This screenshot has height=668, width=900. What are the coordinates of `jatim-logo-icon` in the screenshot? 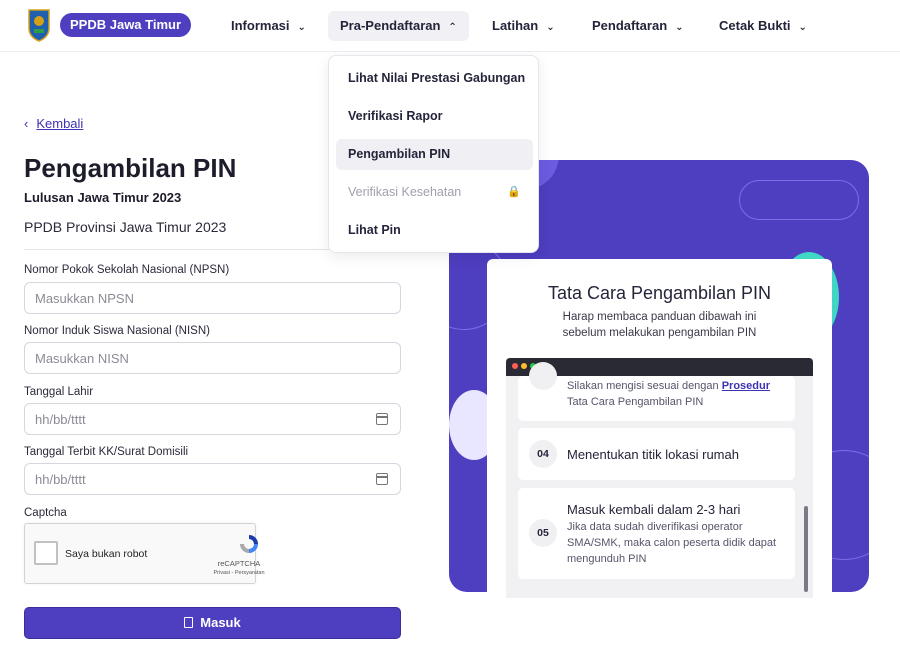 It's located at (39, 25).